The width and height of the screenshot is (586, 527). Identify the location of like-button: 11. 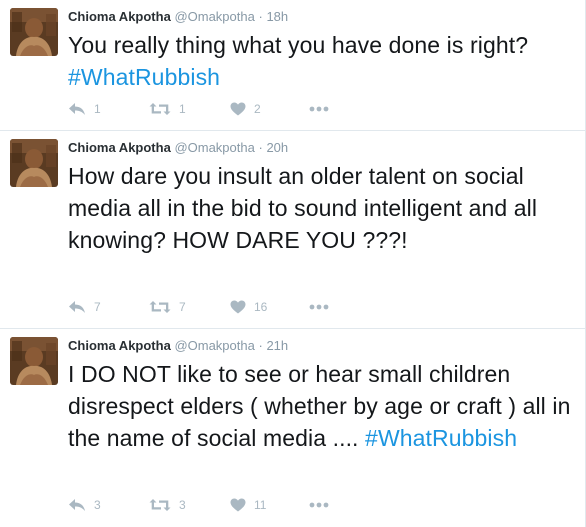
(269, 505).